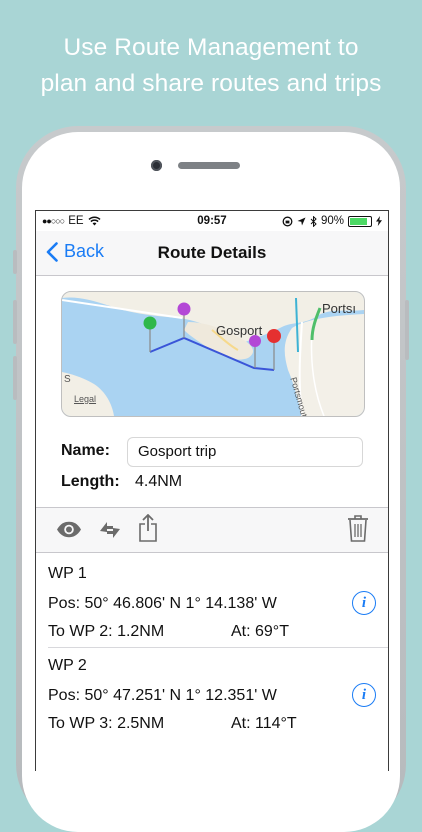 The width and height of the screenshot is (422, 832). Describe the element at coordinates (358, 528) in the screenshot. I see `trash-icon` at that location.